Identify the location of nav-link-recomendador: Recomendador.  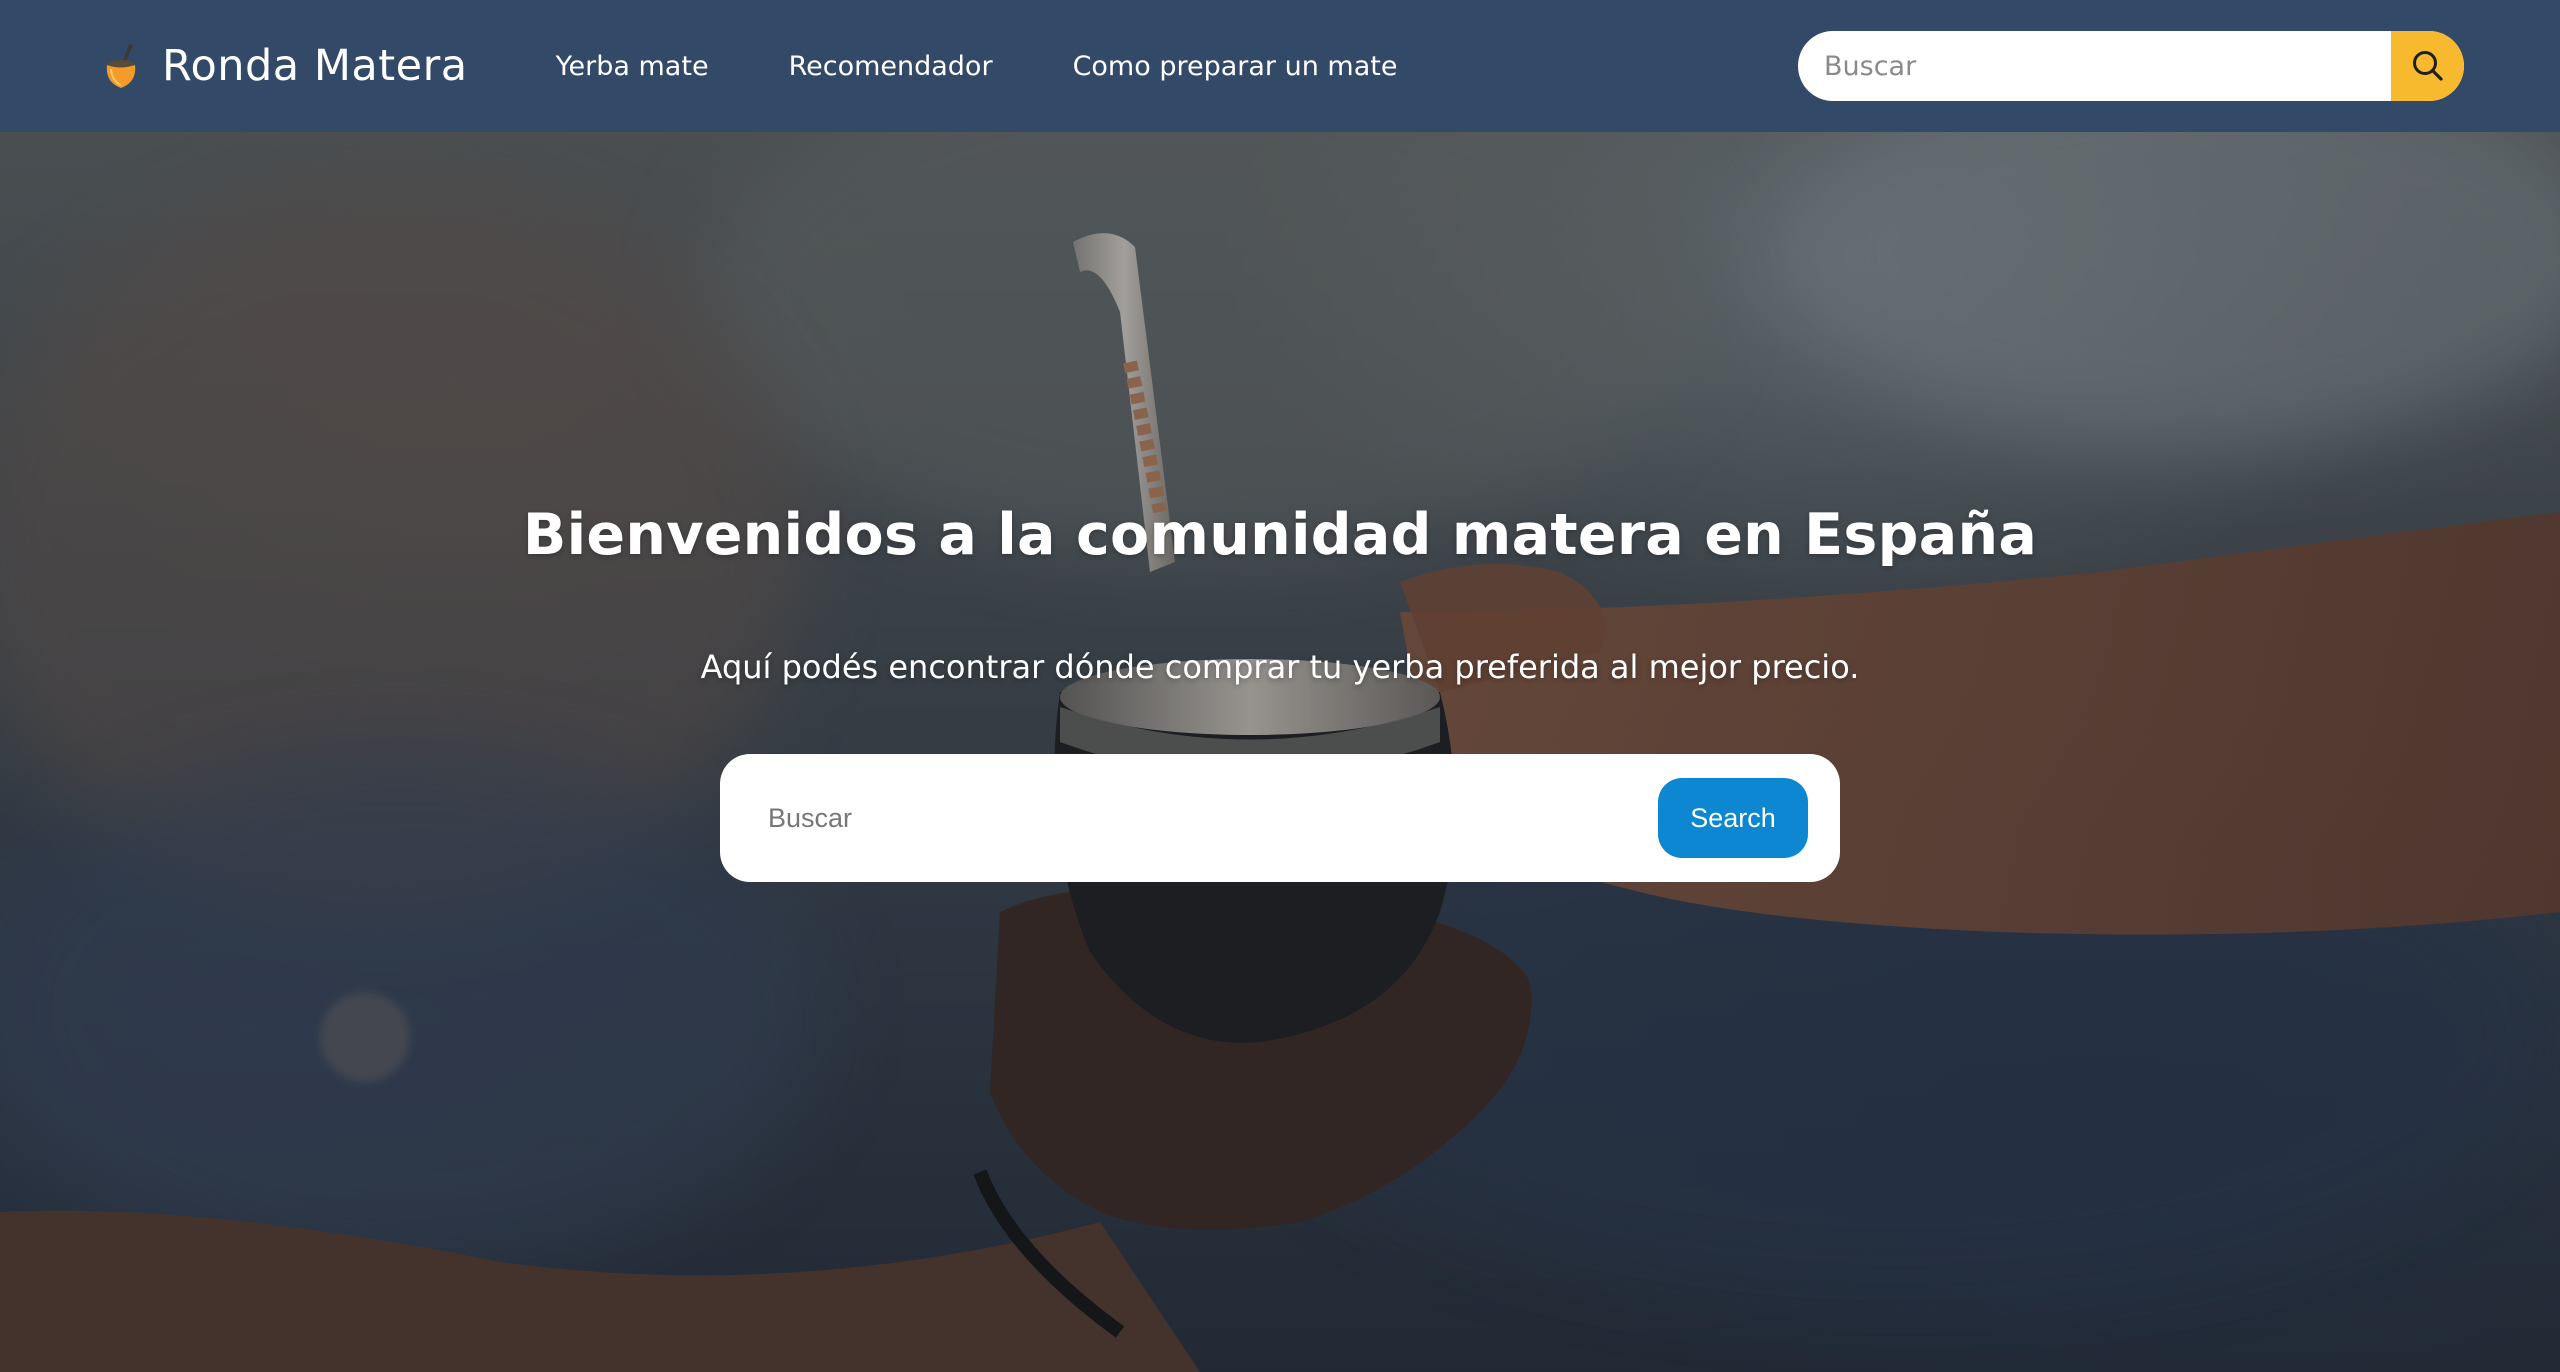
(891, 66).